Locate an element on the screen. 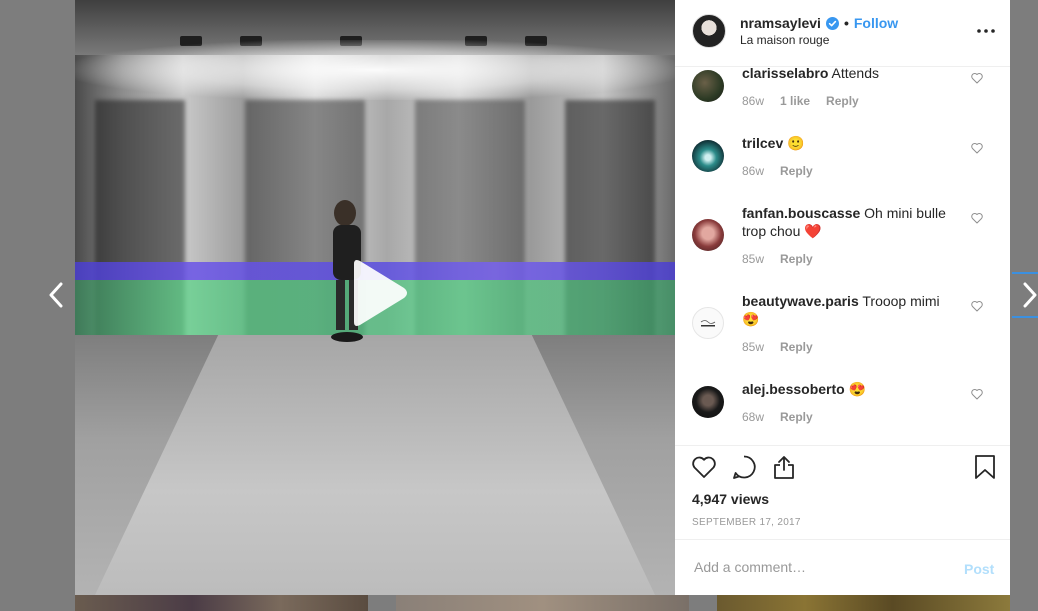 This screenshot has height=611, width=1038. comment-input is located at coordinates (819, 567).